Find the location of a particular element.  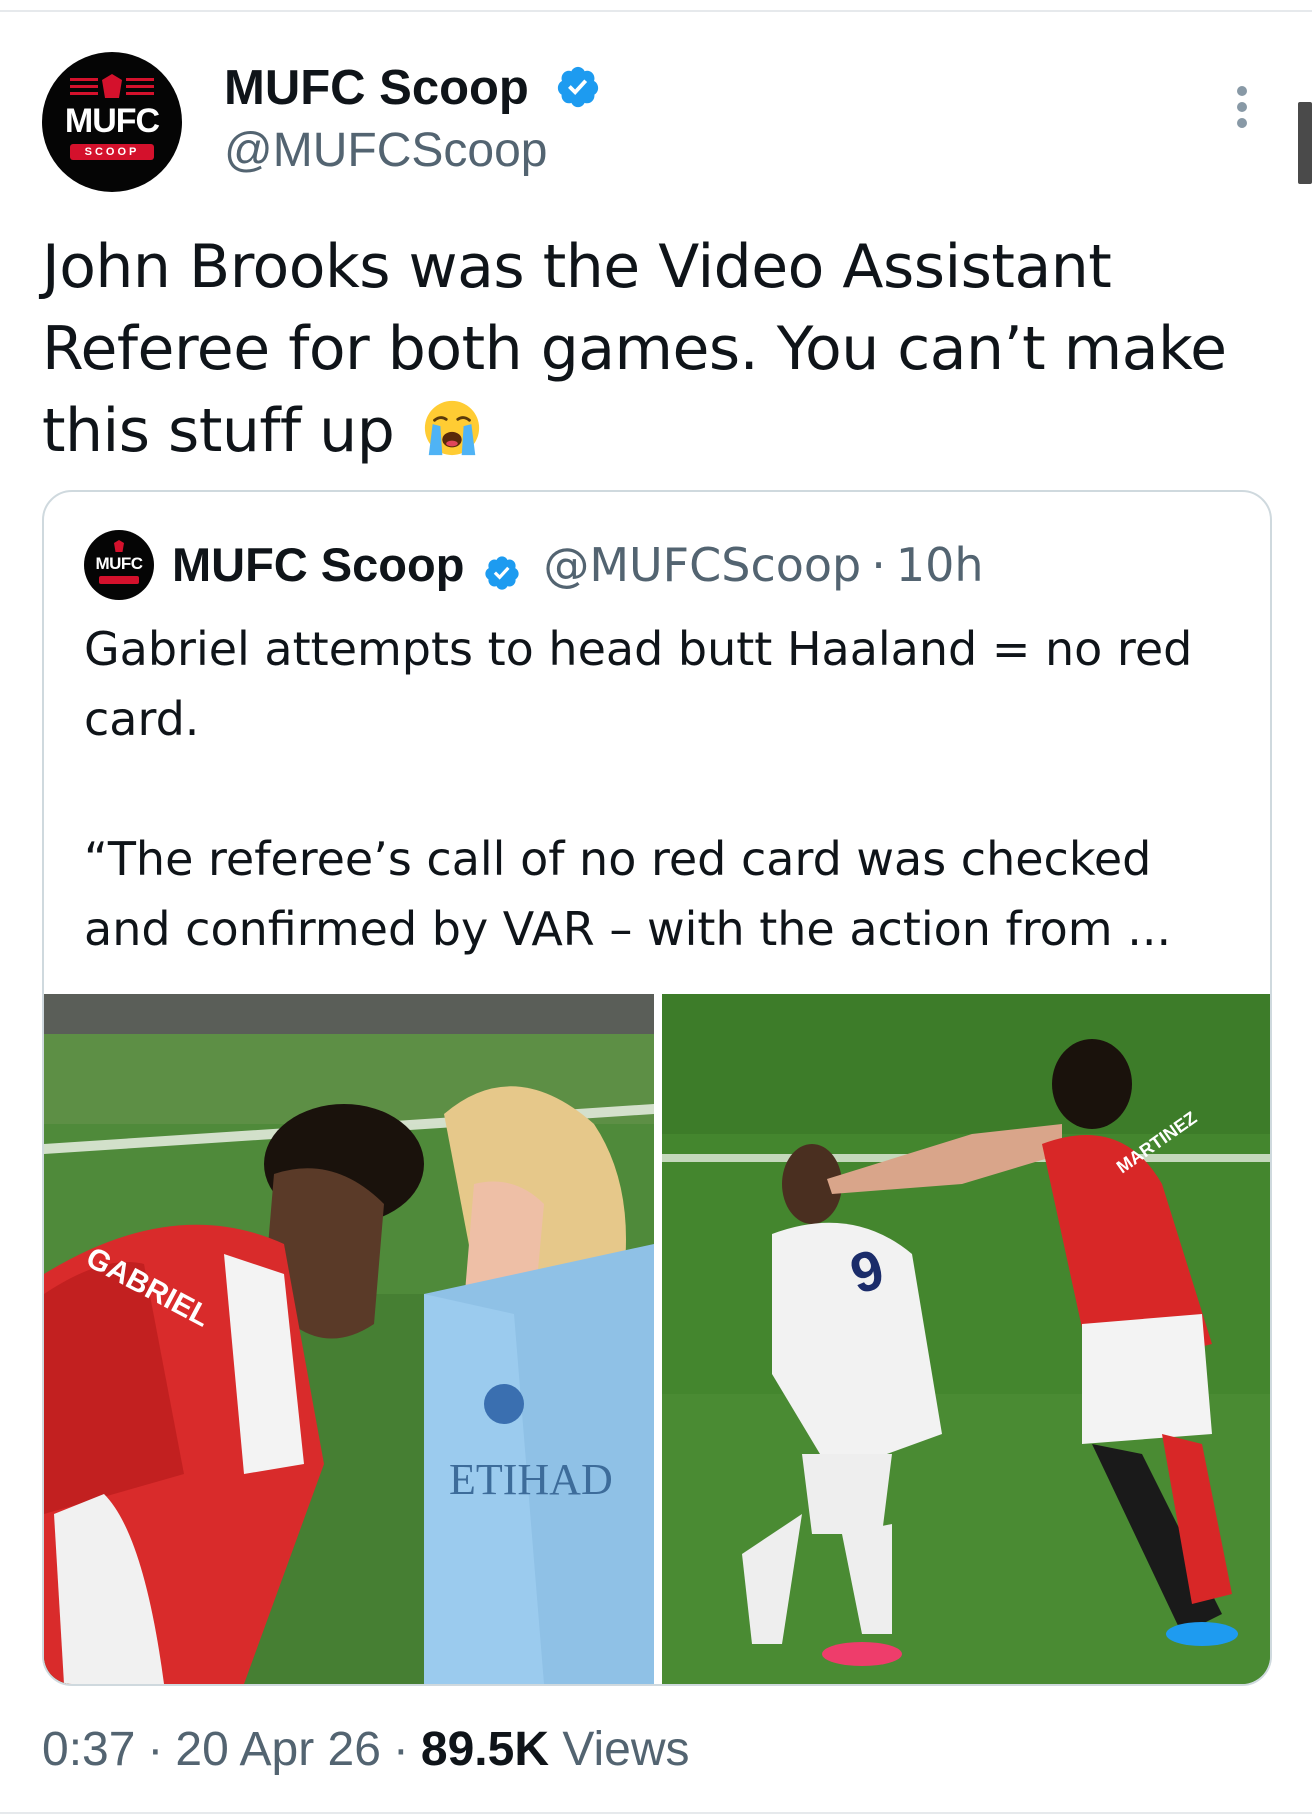

bottom-divider is located at coordinates (656, 1813).